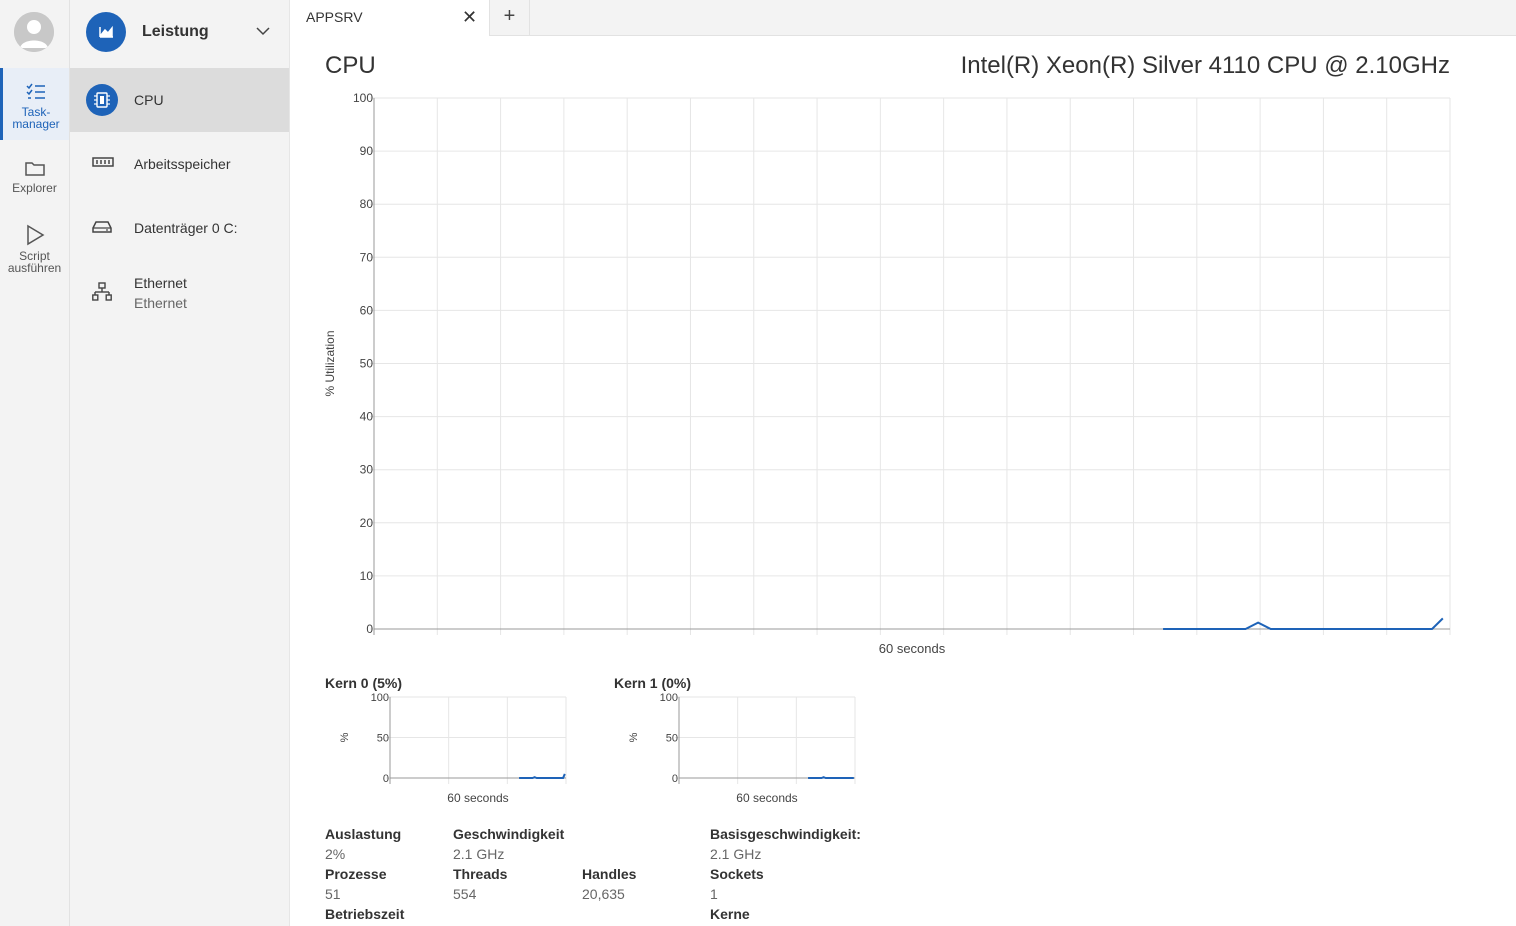 The width and height of the screenshot is (1516, 926). Describe the element at coordinates (480, 874) in the screenshot. I see `stat-label-threads: Threads` at that location.